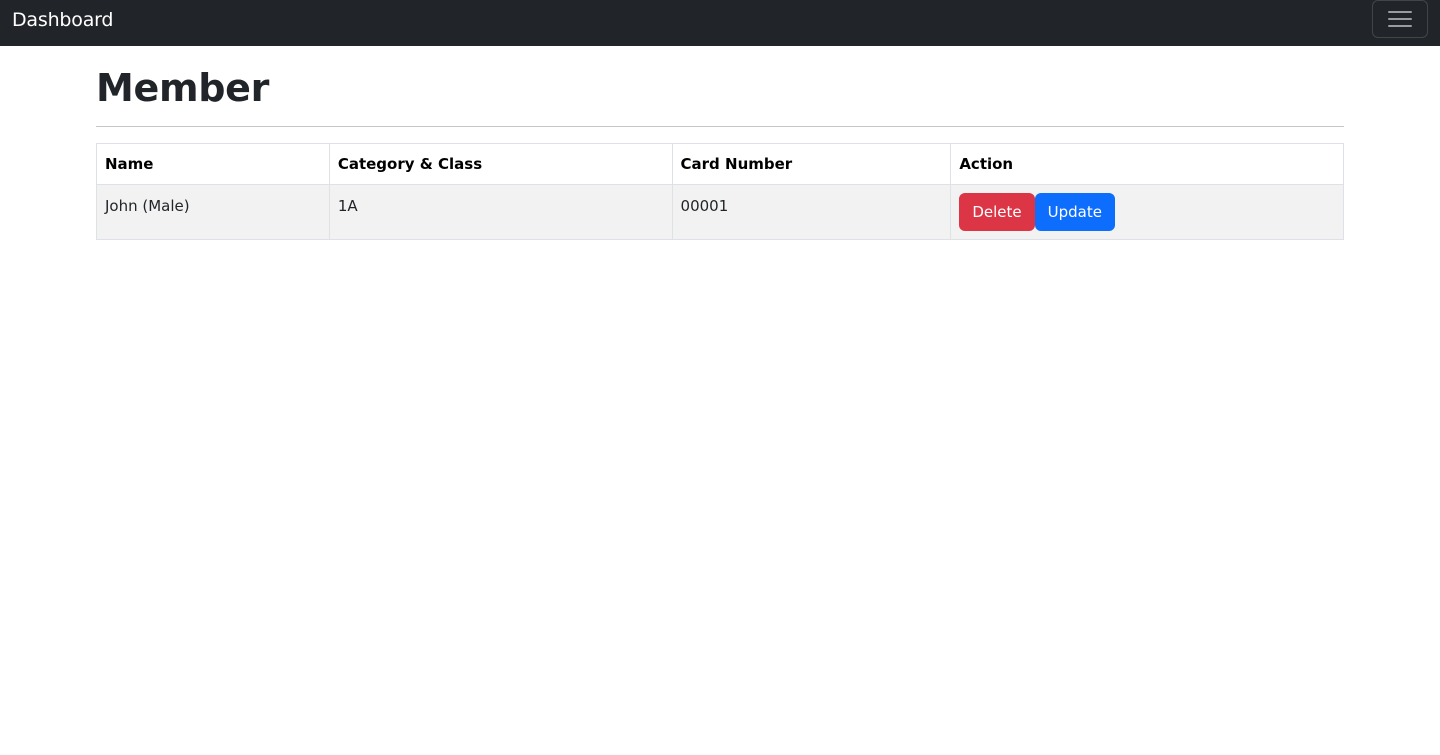  I want to click on page-title: Member, so click(183, 88).